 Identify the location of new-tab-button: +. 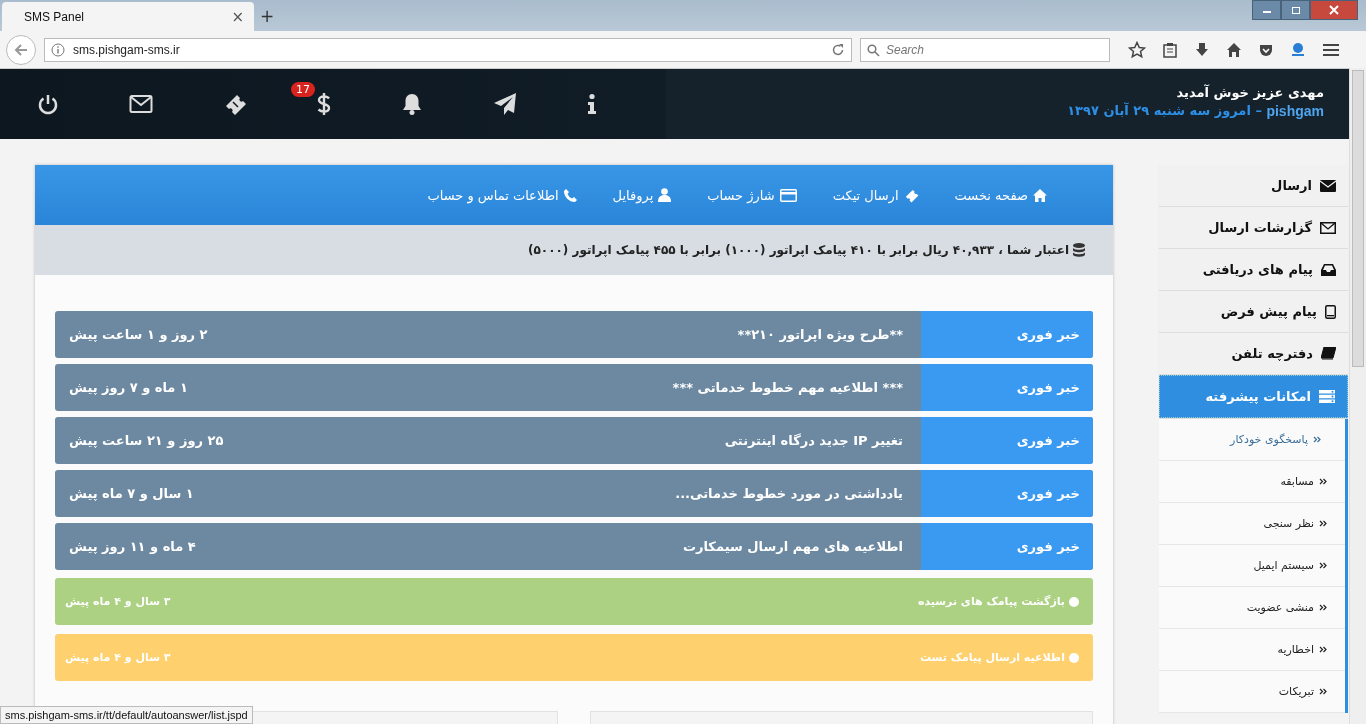
(267, 16).